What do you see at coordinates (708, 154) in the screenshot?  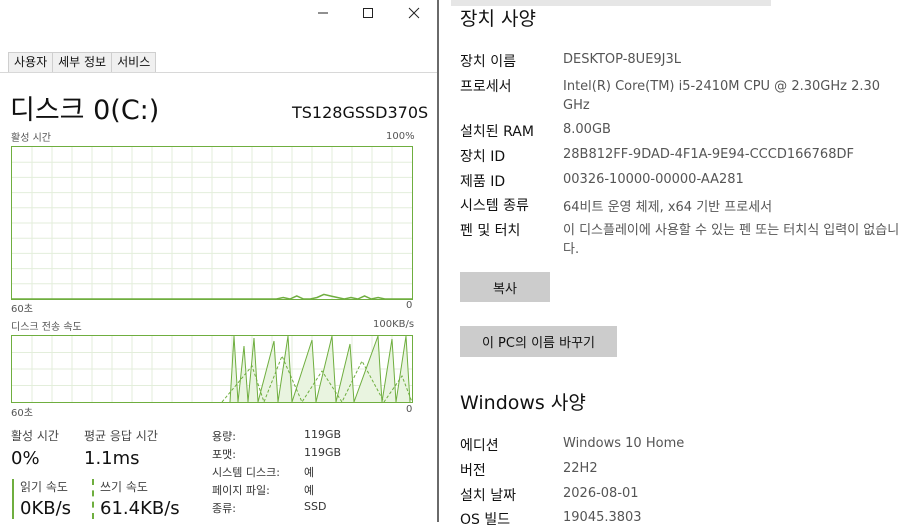 I see `spec-value-device-id: 28B812FF-9DAD-4F1A-9E94-CCCD166768DF` at bounding box center [708, 154].